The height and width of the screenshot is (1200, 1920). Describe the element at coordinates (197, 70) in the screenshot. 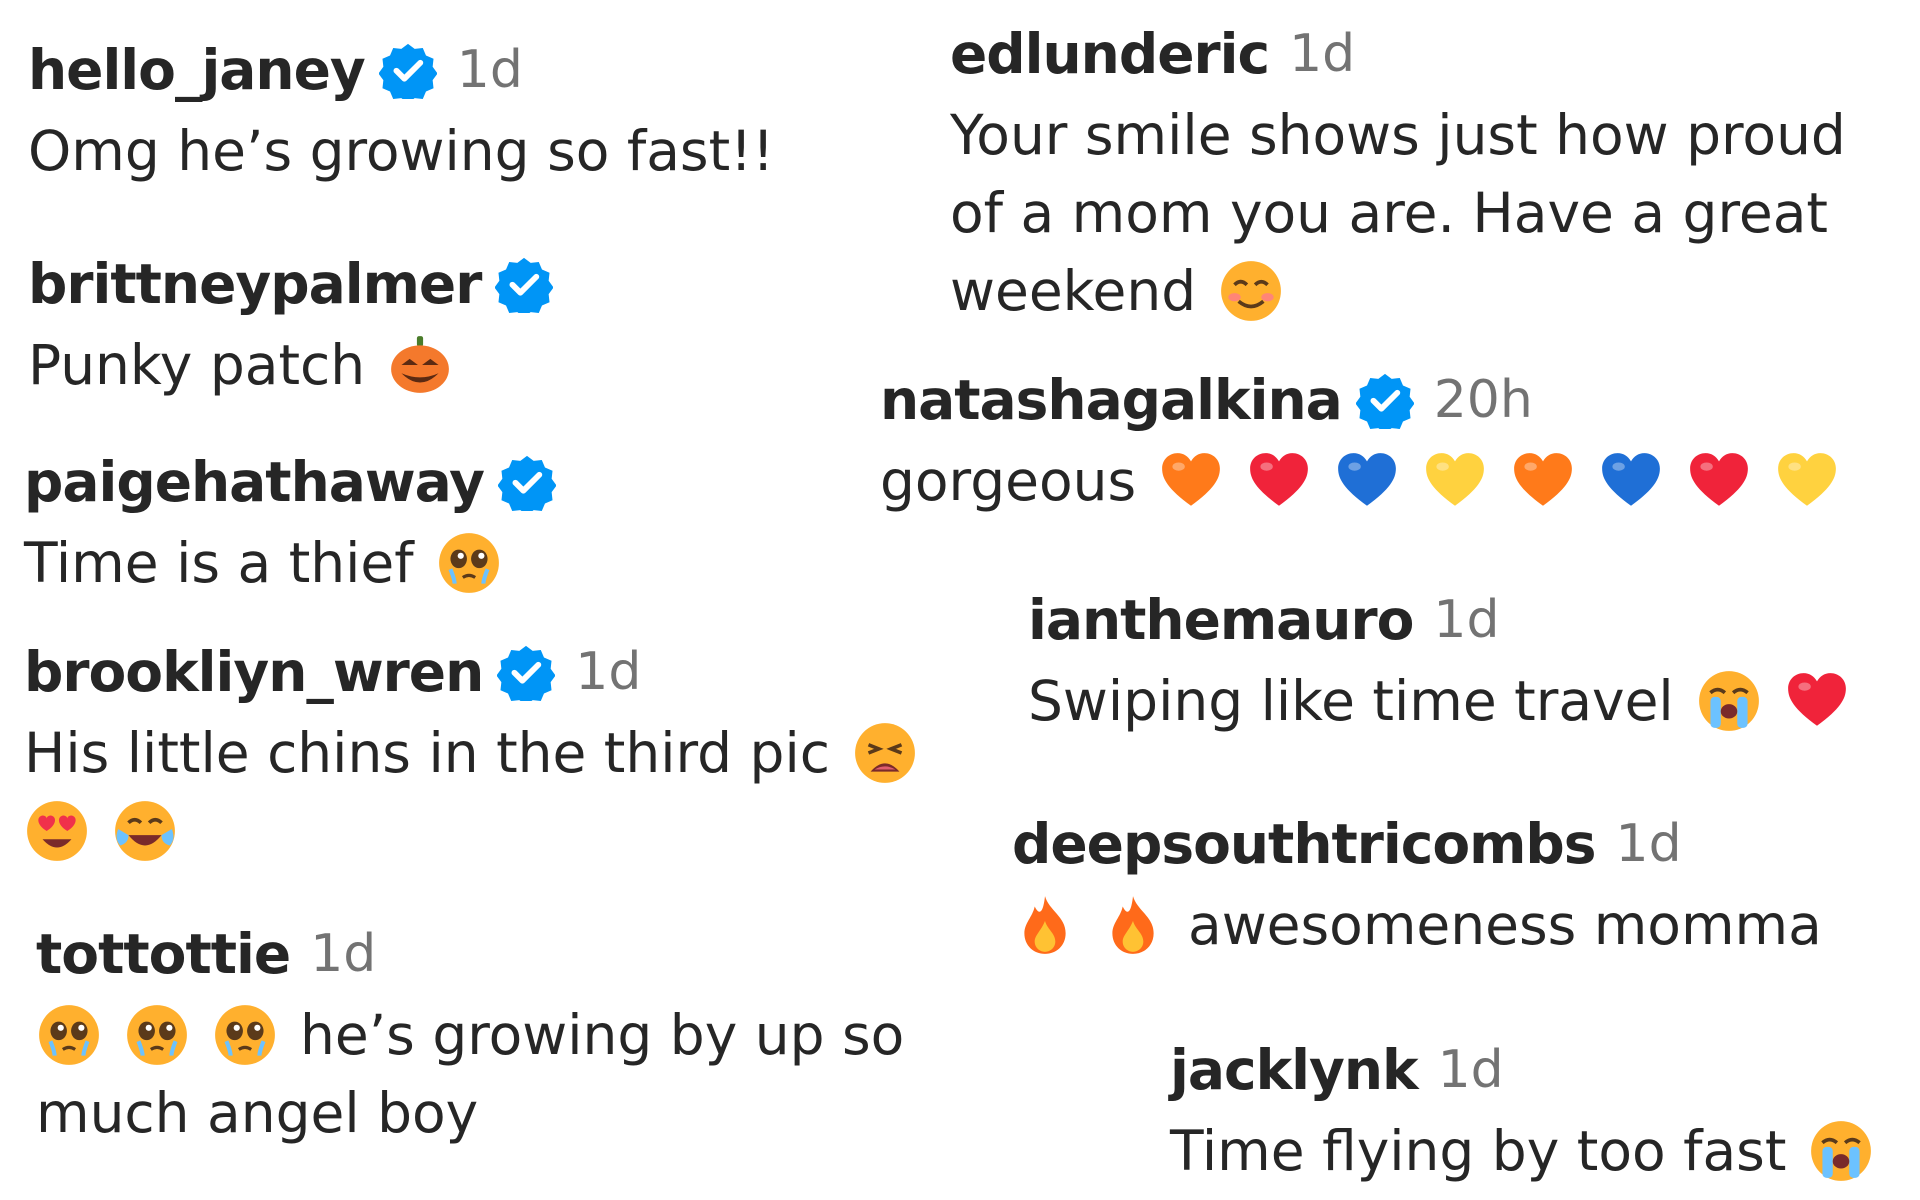

I see `username-link: hello_janey` at that location.